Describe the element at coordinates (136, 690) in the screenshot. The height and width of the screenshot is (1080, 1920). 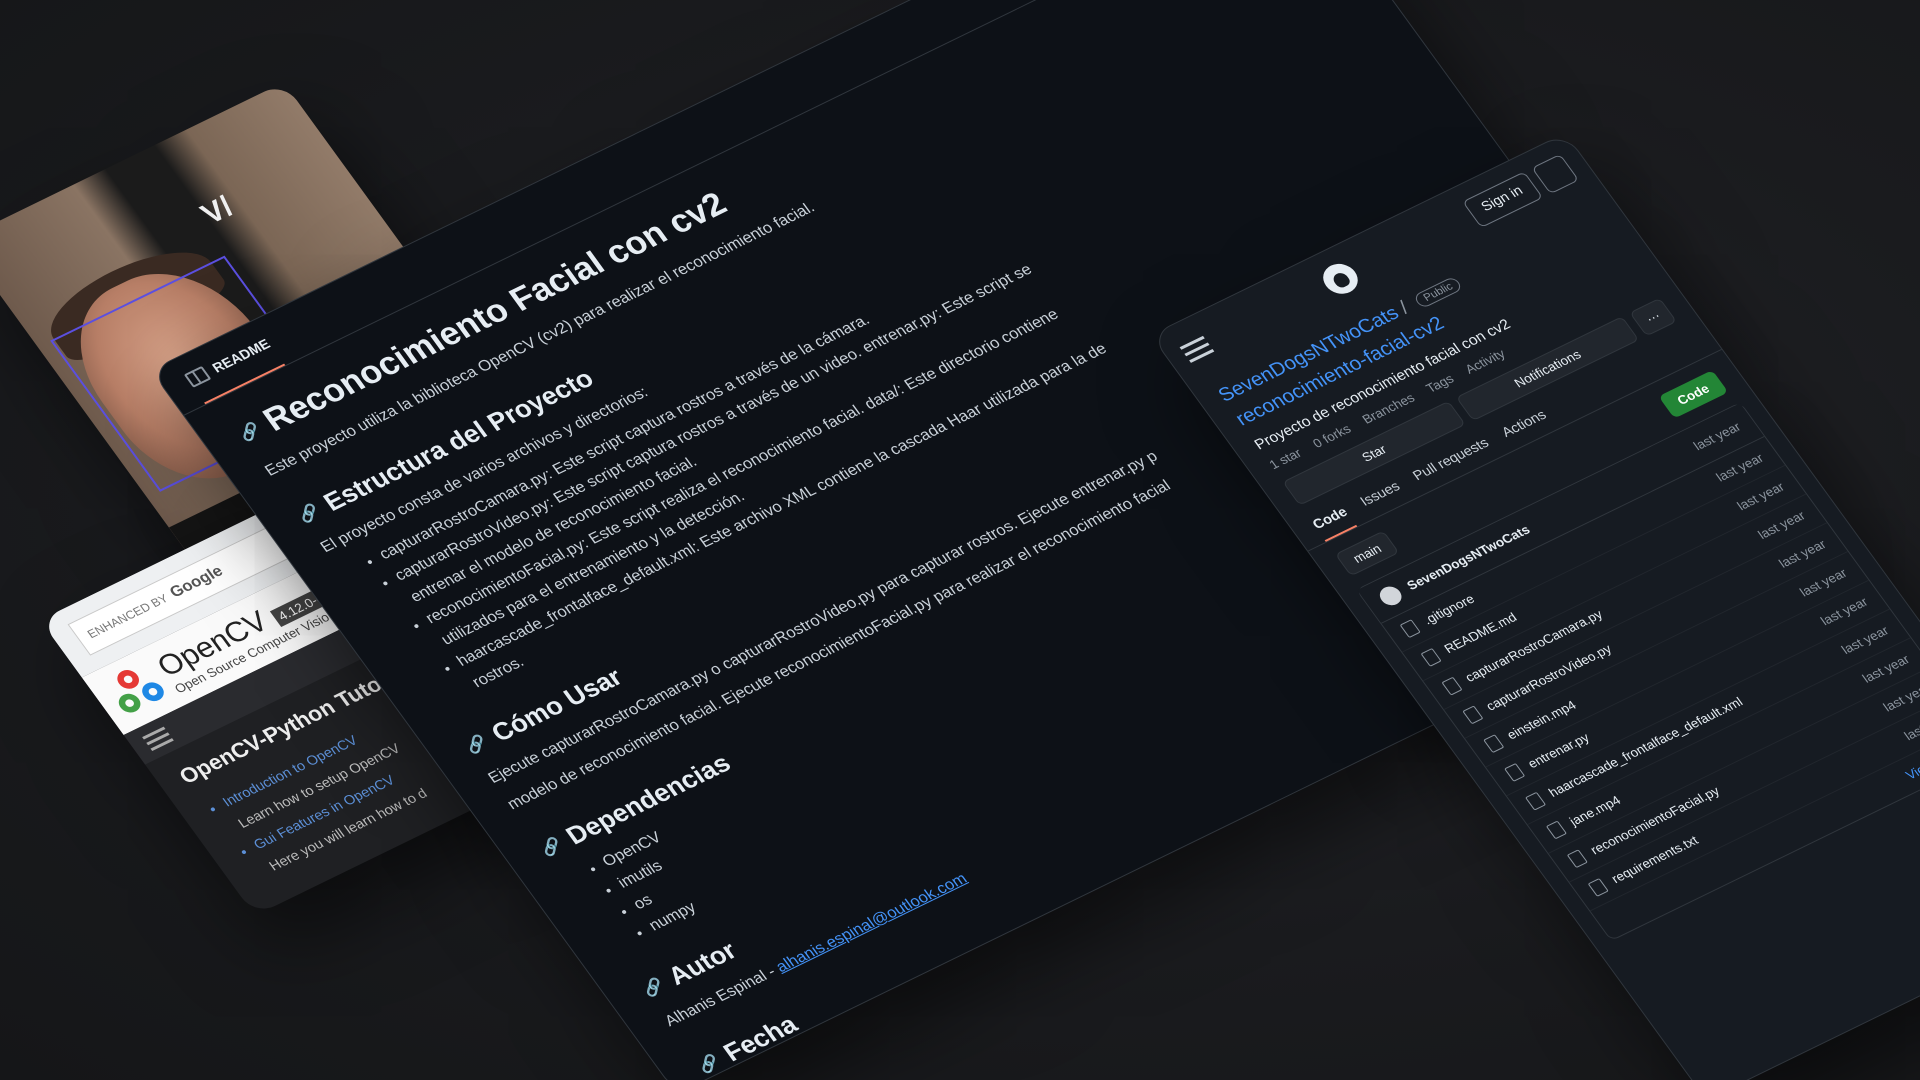
I see `opencv-logo-icon` at that location.